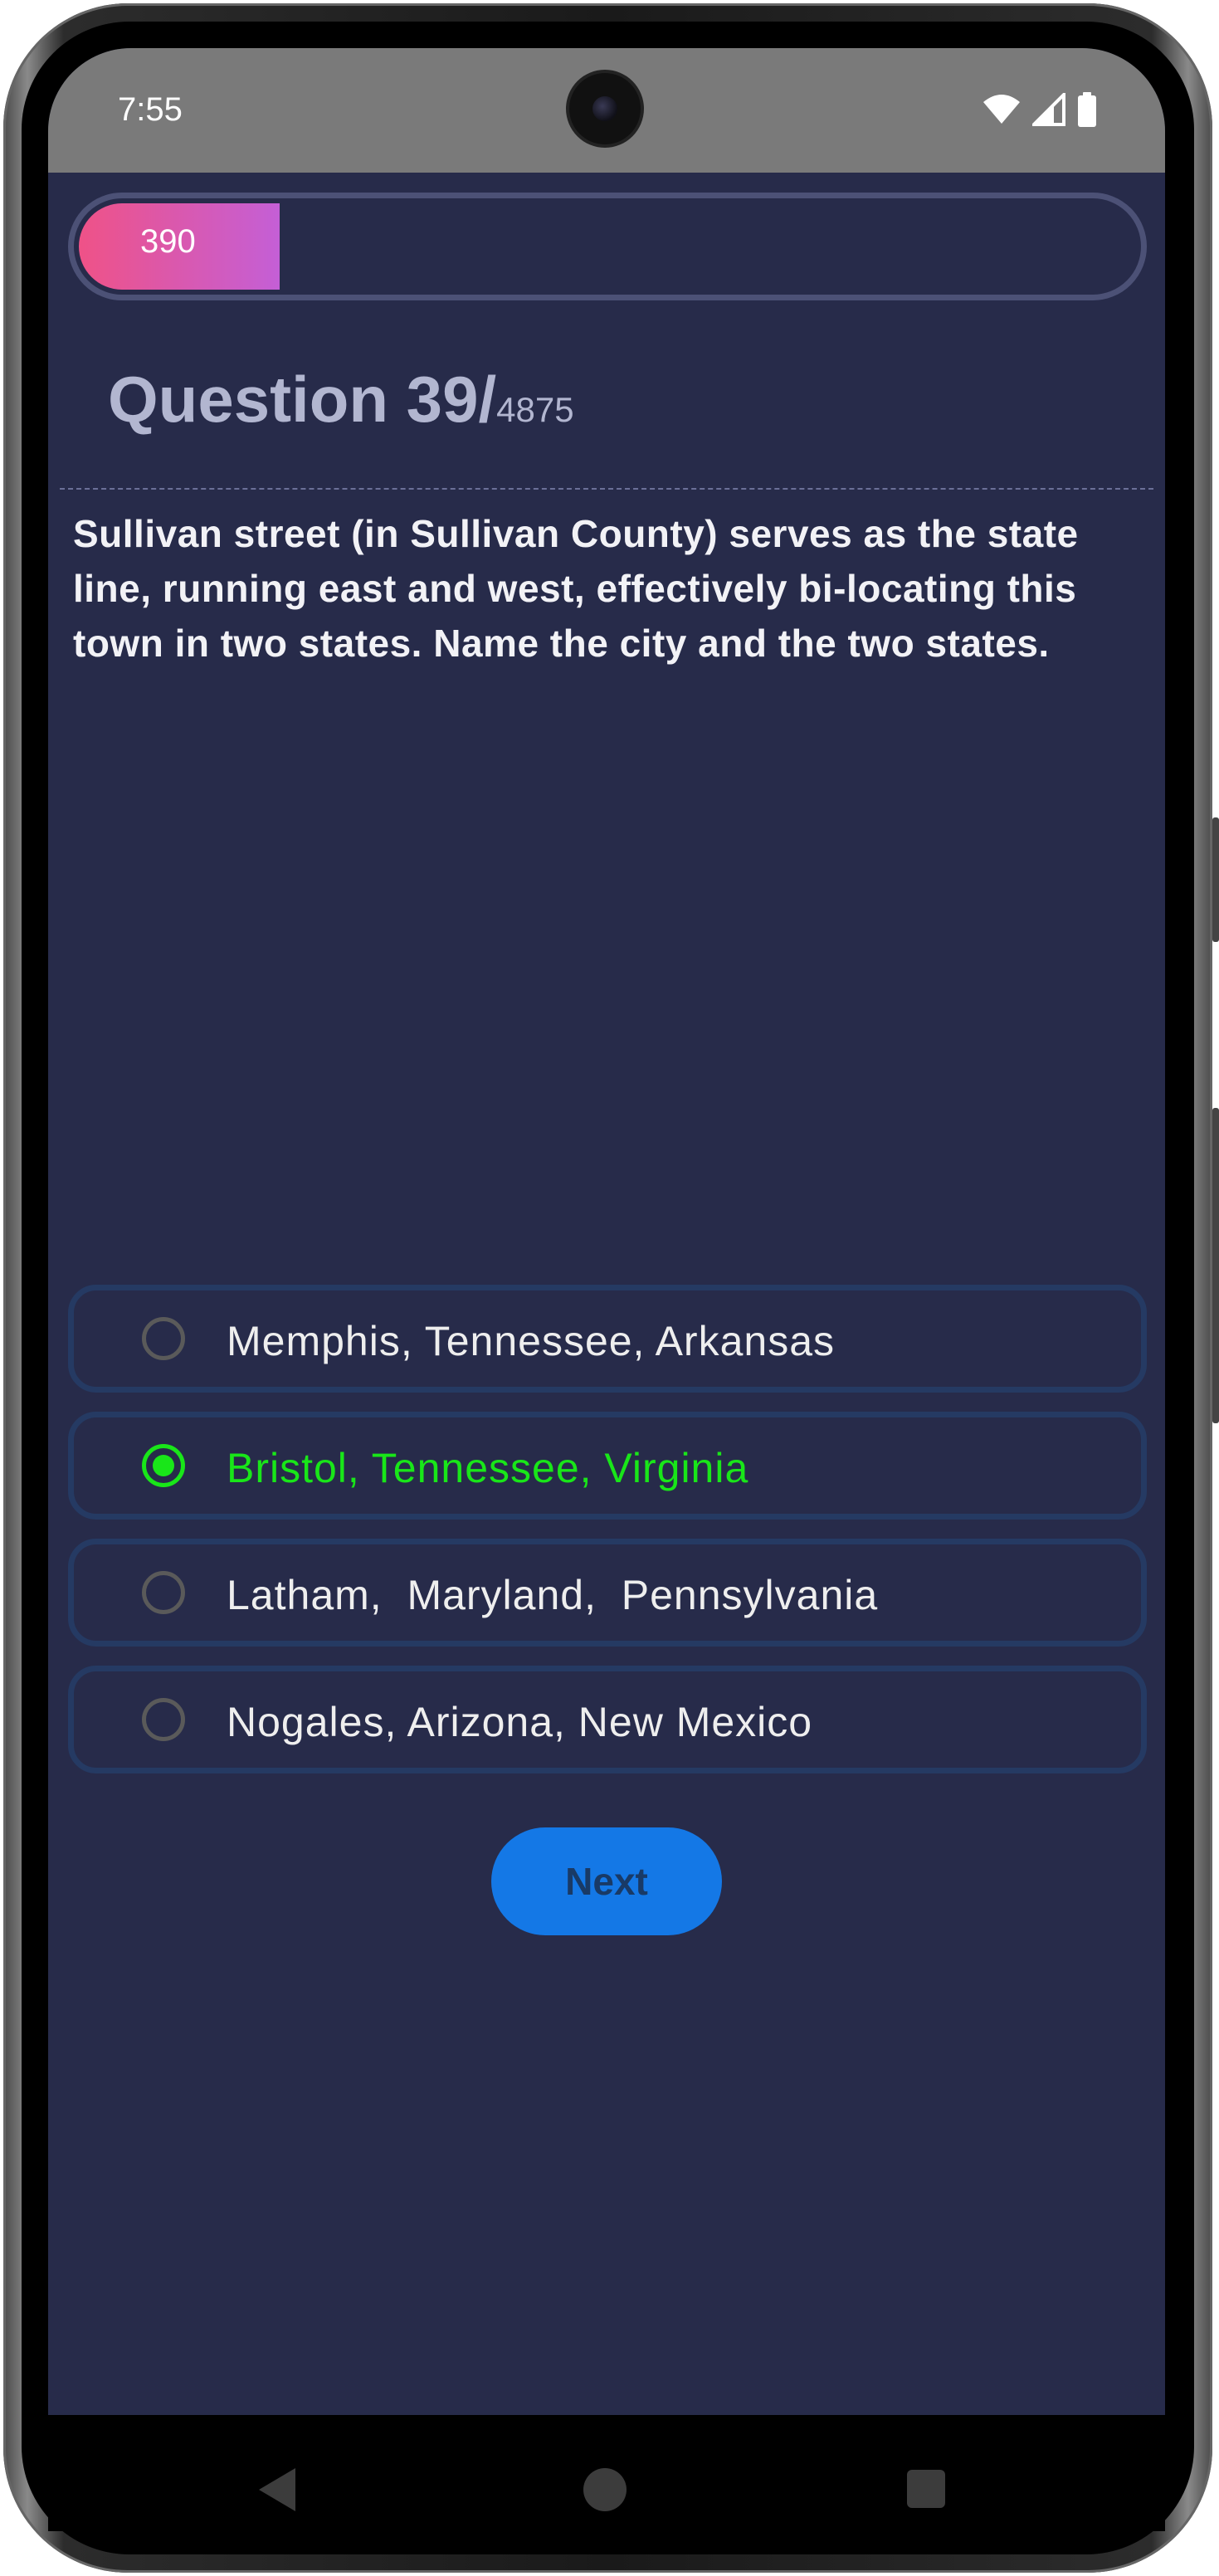 This screenshot has width=1219, height=2576. Describe the element at coordinates (553, 1595) in the screenshot. I see `answer-option-label: Latham, Maryland, Pennsylvania` at that location.